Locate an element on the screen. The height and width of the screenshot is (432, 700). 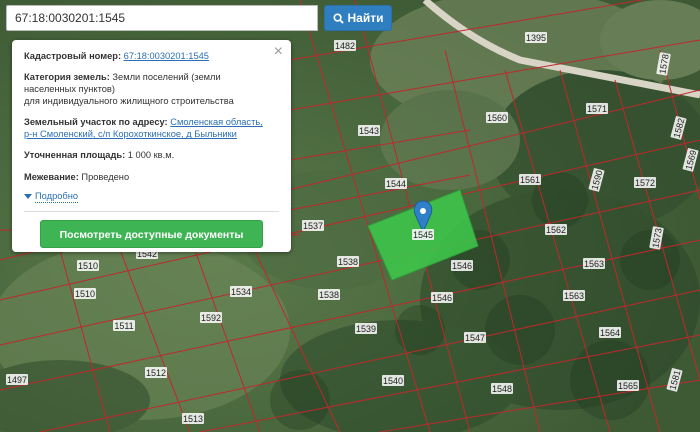
parcel-label-text: 1572 is located at coordinates (645, 183).